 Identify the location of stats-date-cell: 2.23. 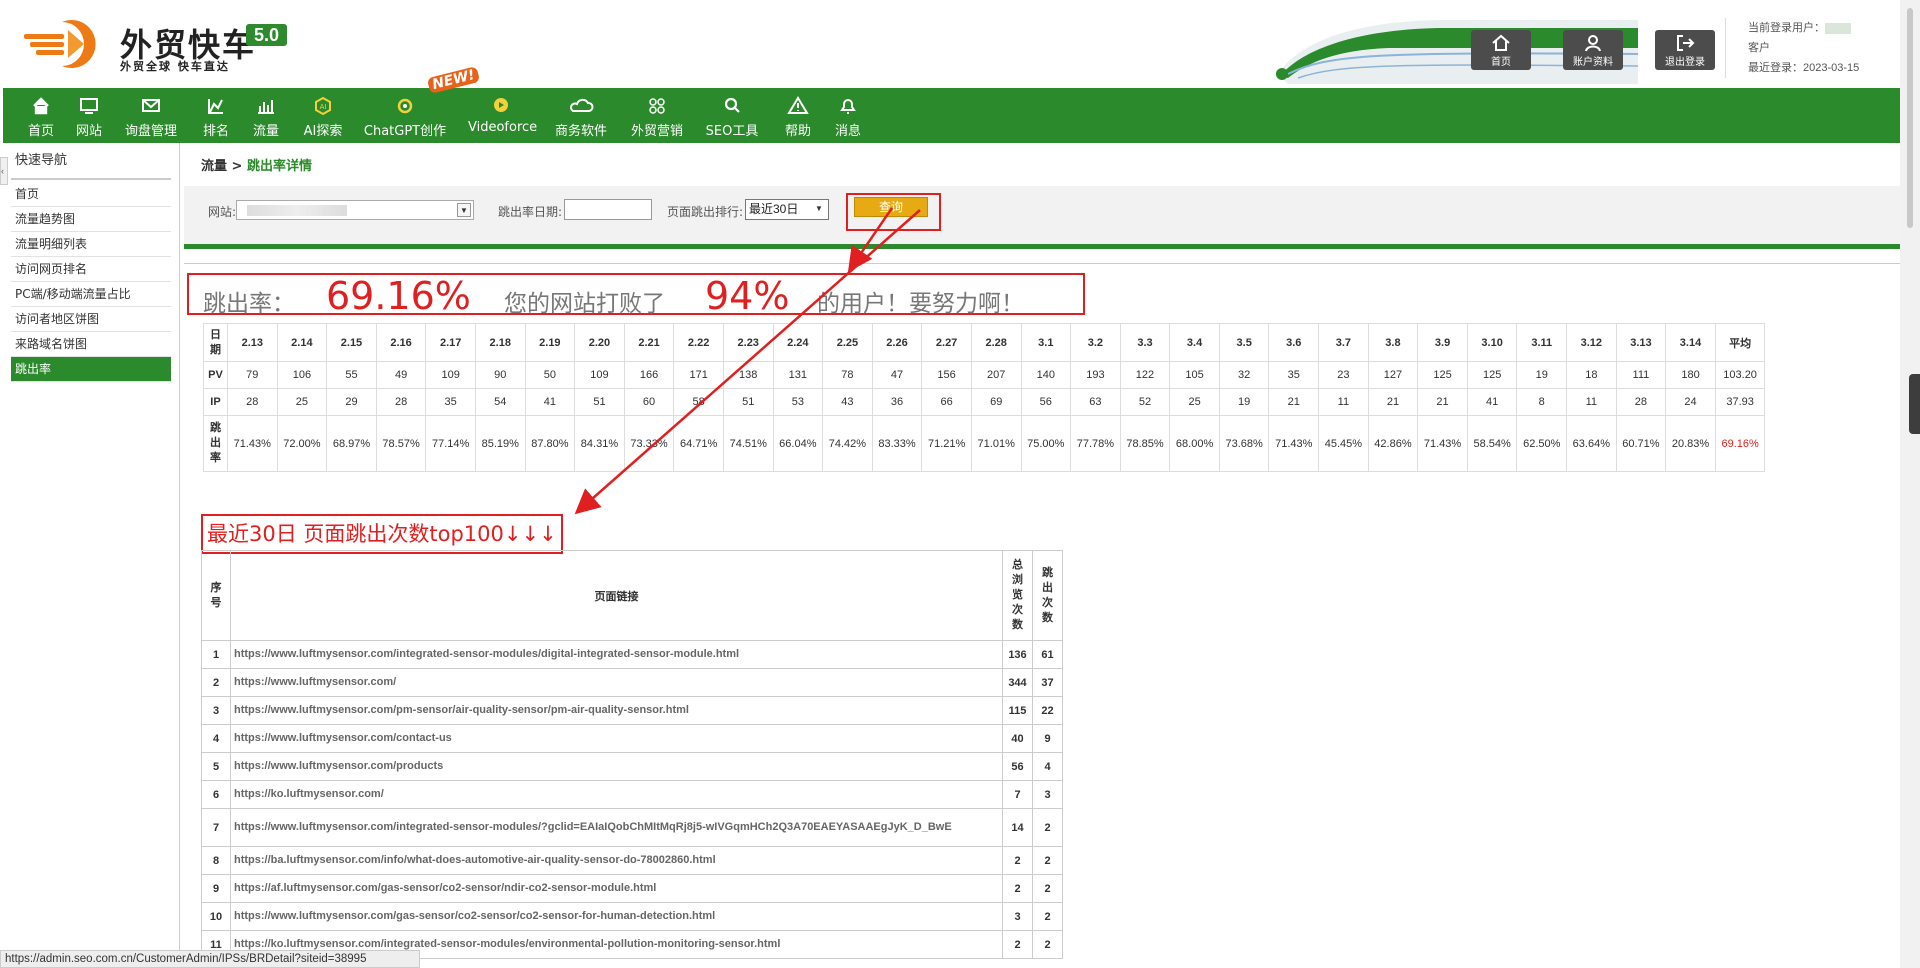
(748, 342).